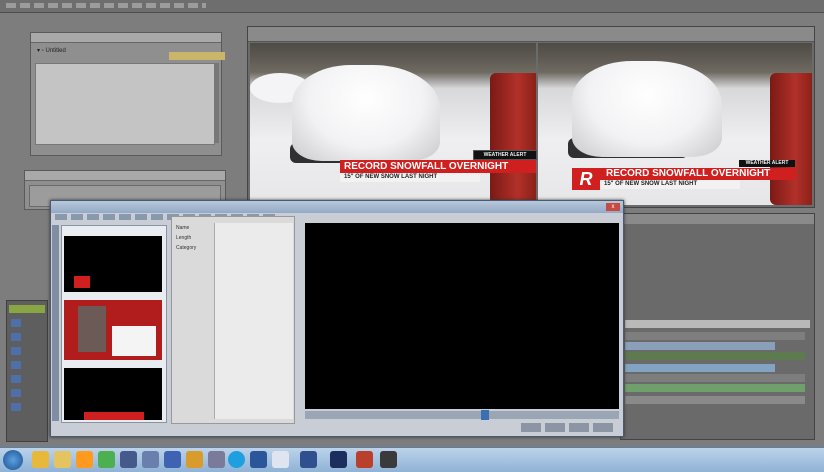  What do you see at coordinates (217, 103) in the screenshot?
I see `bin-scrollbar` at bounding box center [217, 103].